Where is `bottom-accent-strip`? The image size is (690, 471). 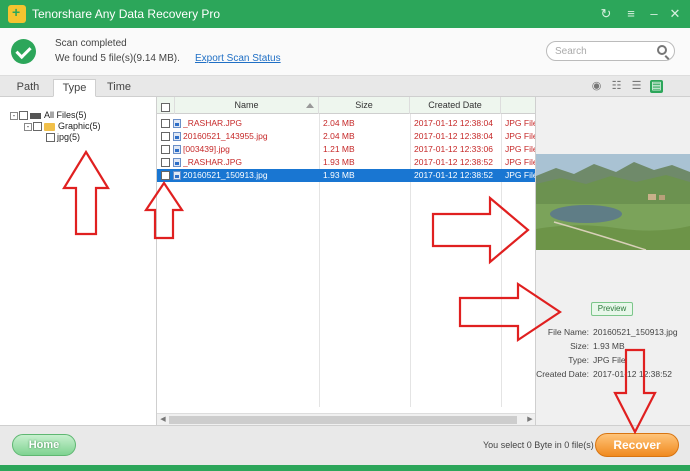 bottom-accent-strip is located at coordinates (345, 468).